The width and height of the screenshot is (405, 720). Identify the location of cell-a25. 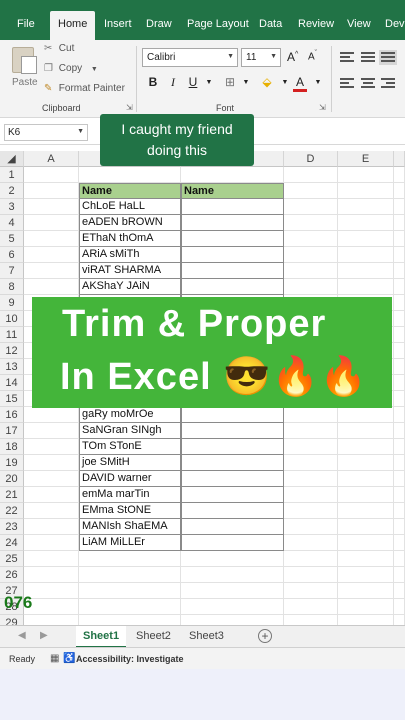
(51, 559).